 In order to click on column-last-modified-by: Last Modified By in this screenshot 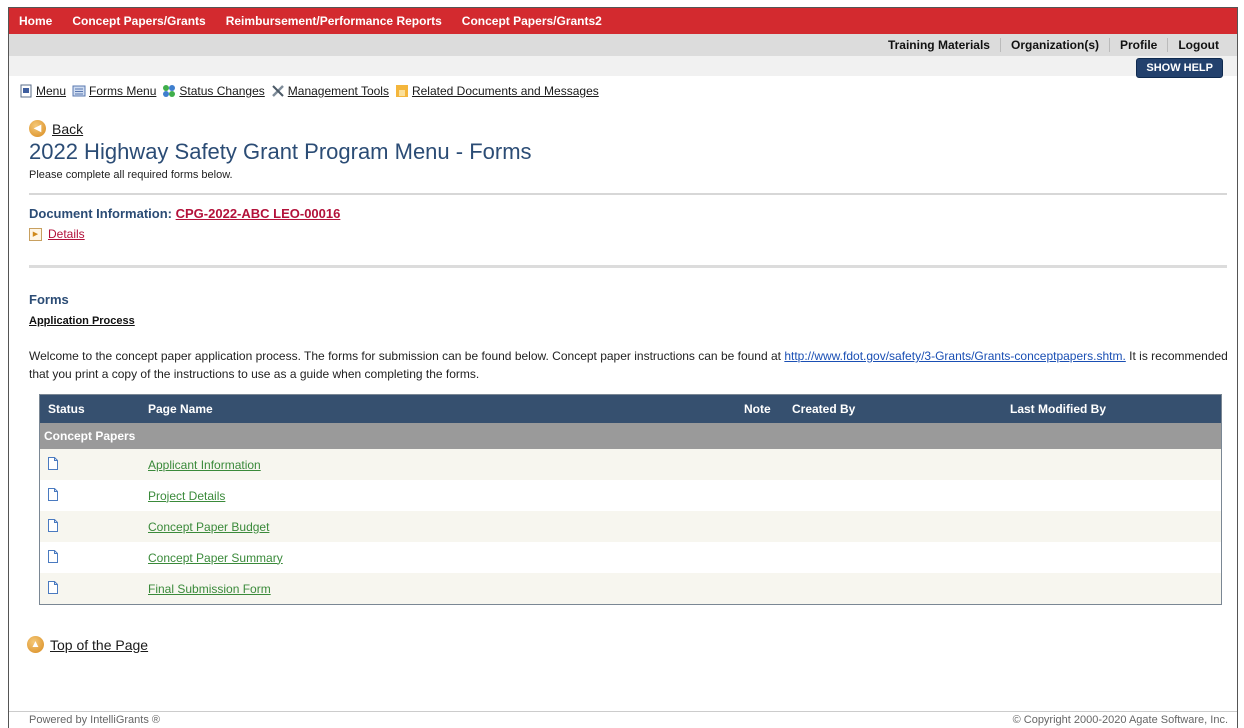, I will do `click(1112, 408)`.